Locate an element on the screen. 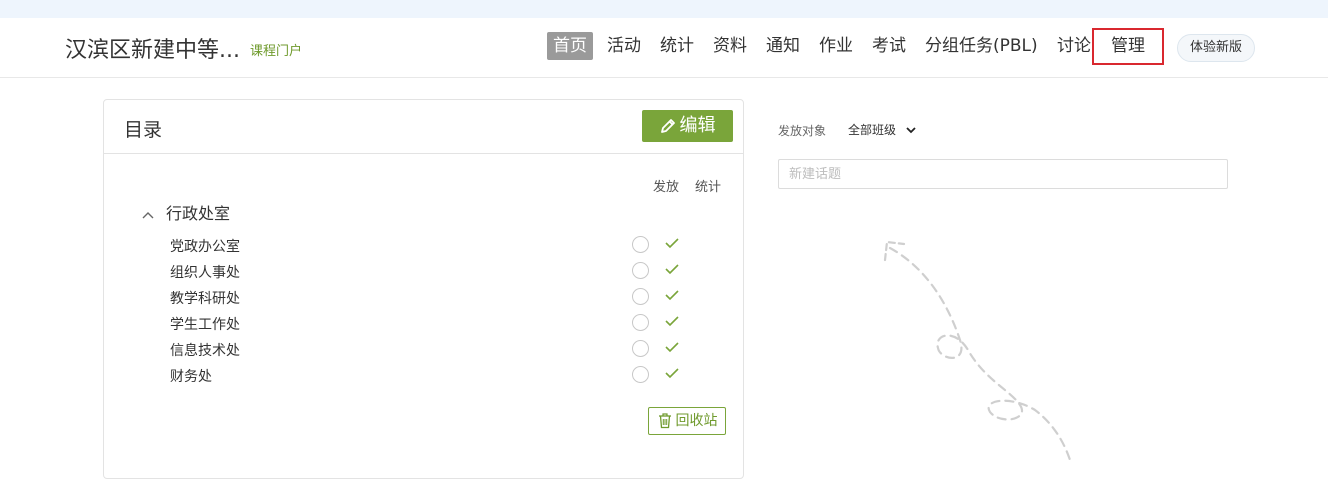 The height and width of the screenshot is (479, 1328). list-item-label: 组织人事处 is located at coordinates (205, 272).